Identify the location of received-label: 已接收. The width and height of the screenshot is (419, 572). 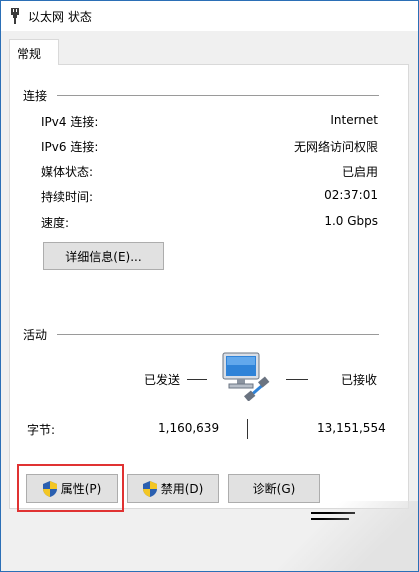
(359, 380).